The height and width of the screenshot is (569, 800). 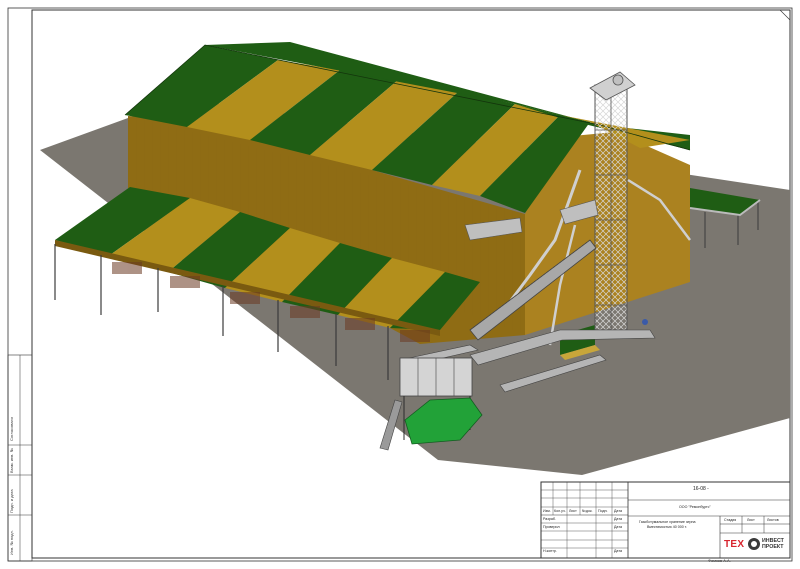 What do you see at coordinates (618, 551) in the screenshot?
I see `date-cell-4: Дата` at bounding box center [618, 551].